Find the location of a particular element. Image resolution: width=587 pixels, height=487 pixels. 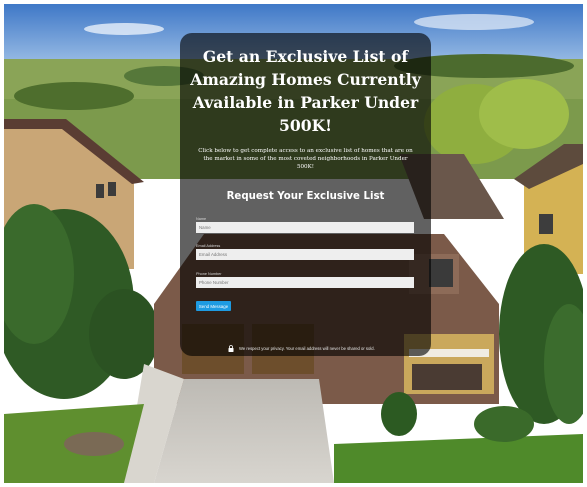

phone-field-group: Phone Number is located at coordinates (305, 280).